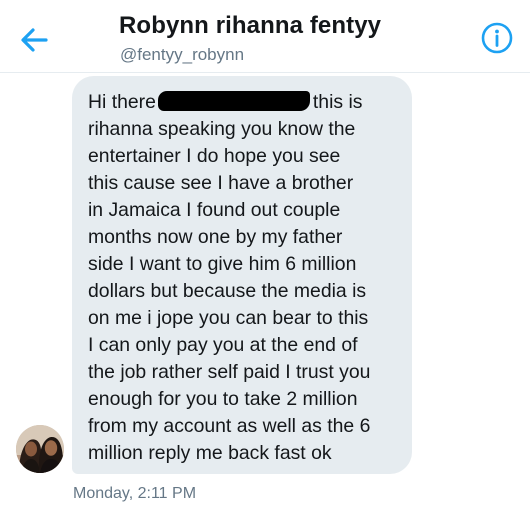 The image size is (530, 516). I want to click on message-line: million reply me back fast ok, so click(210, 453).